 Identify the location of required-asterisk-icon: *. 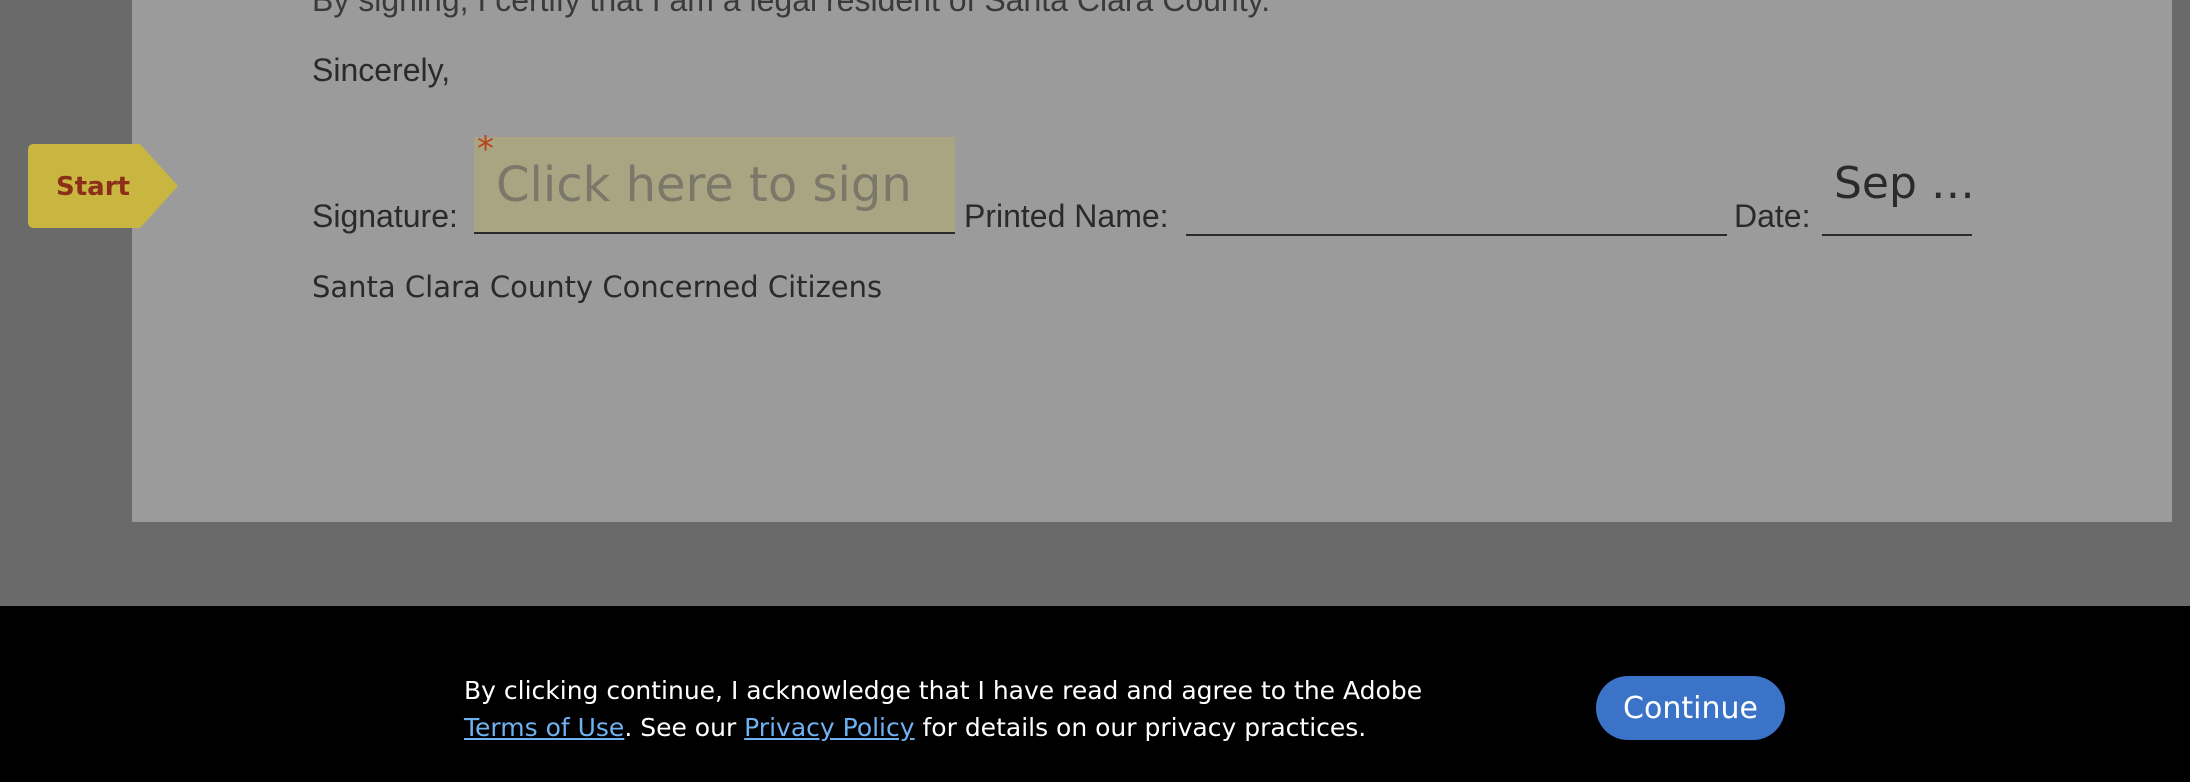
(485, 149).